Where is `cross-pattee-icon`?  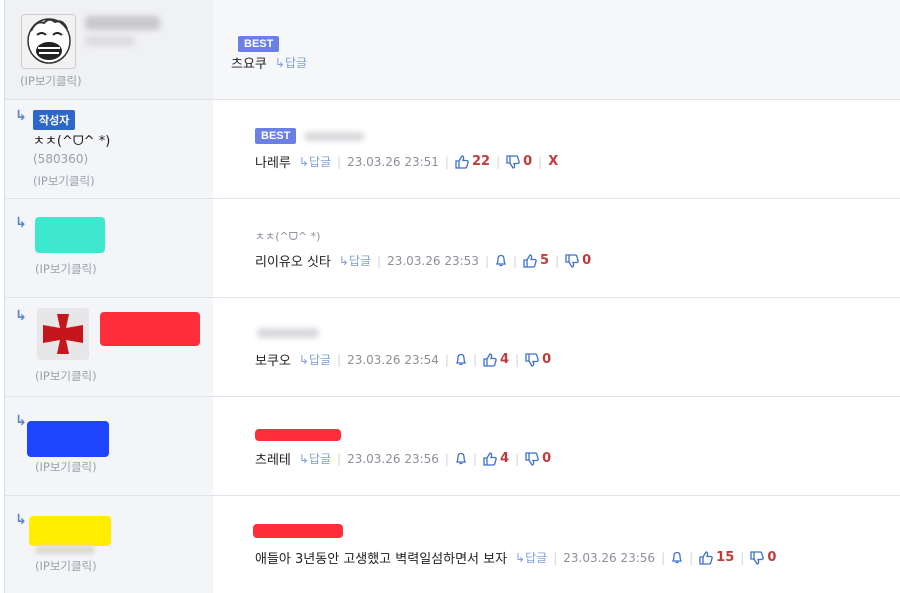
cross-pattee-icon is located at coordinates (63, 334).